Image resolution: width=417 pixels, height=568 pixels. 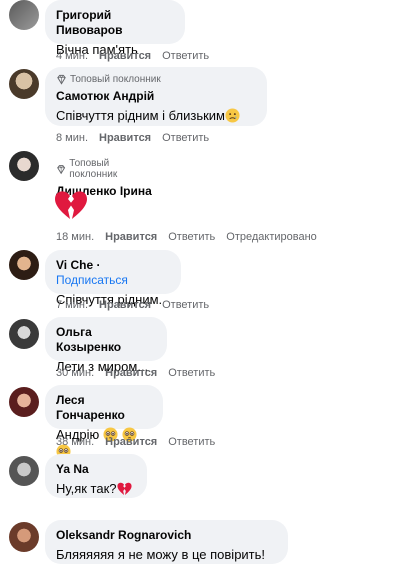 I want to click on timestamp: 18 мин., so click(x=75, y=237).